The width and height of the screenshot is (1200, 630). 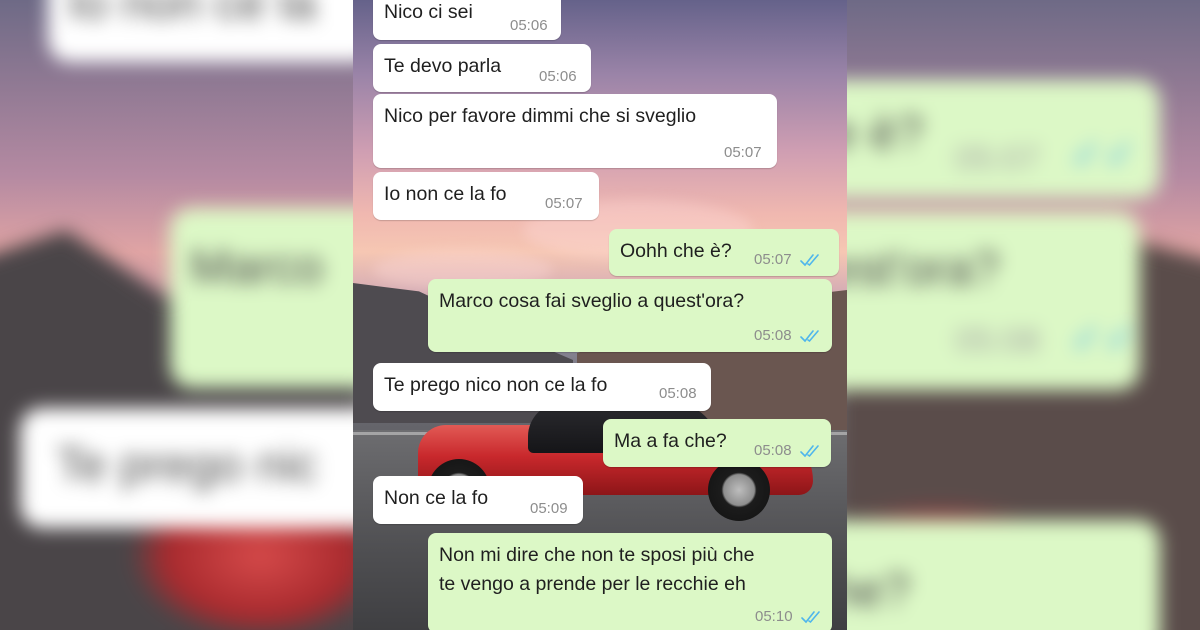 I want to click on outgoing-message-bubble: Oohh che è? 05:07, so click(x=724, y=252).